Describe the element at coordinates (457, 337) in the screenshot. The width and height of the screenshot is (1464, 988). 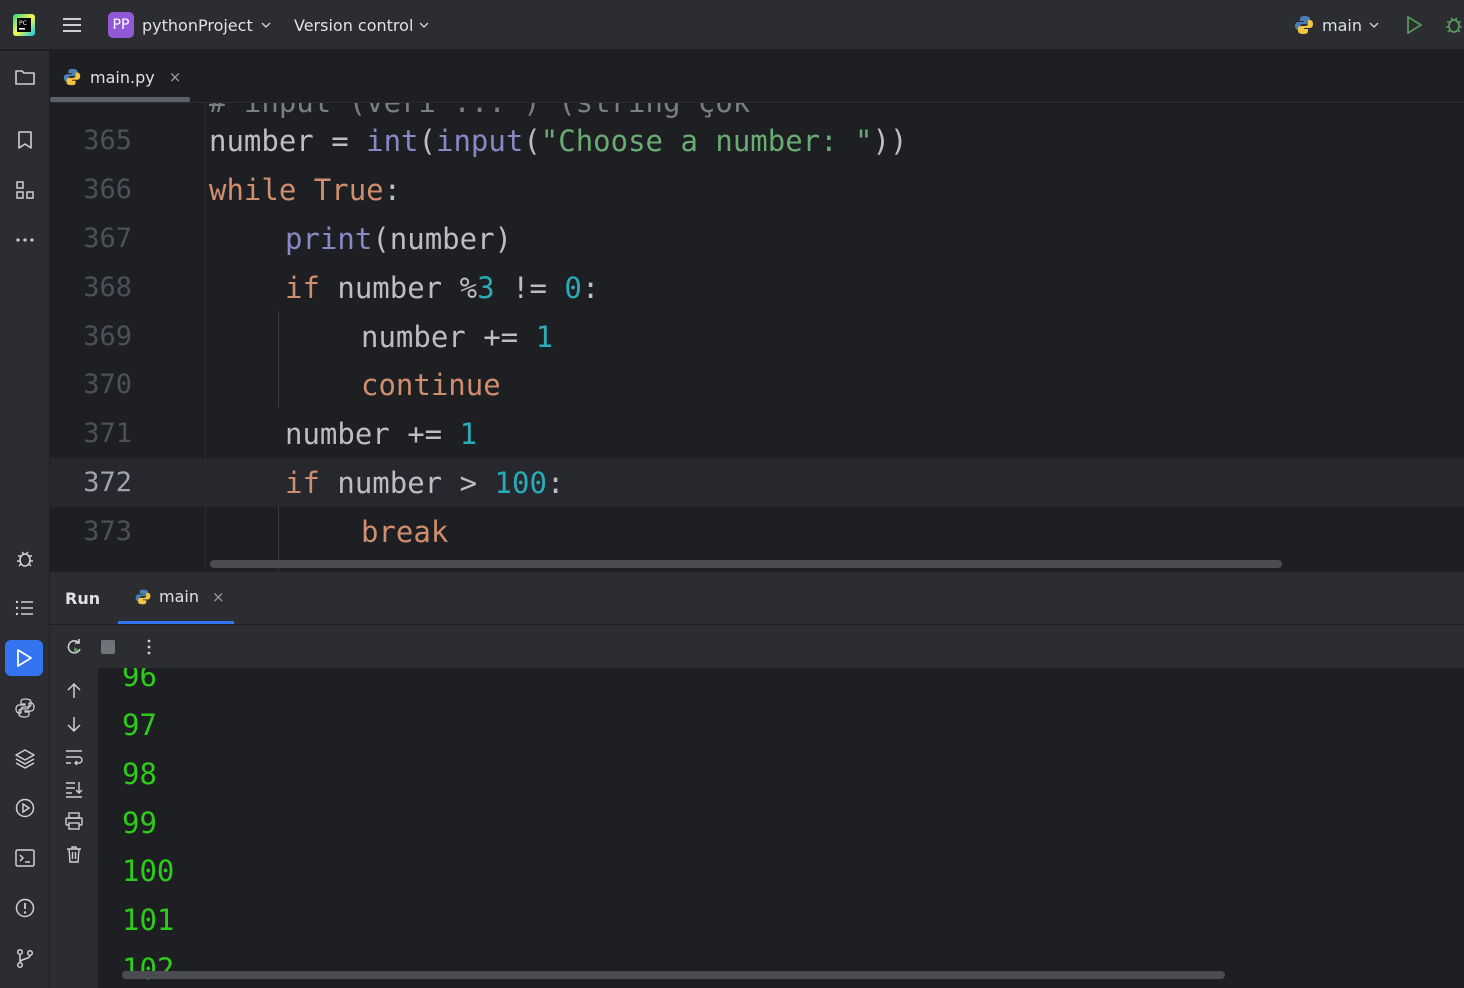
I see `code-line-369: number += 1` at that location.